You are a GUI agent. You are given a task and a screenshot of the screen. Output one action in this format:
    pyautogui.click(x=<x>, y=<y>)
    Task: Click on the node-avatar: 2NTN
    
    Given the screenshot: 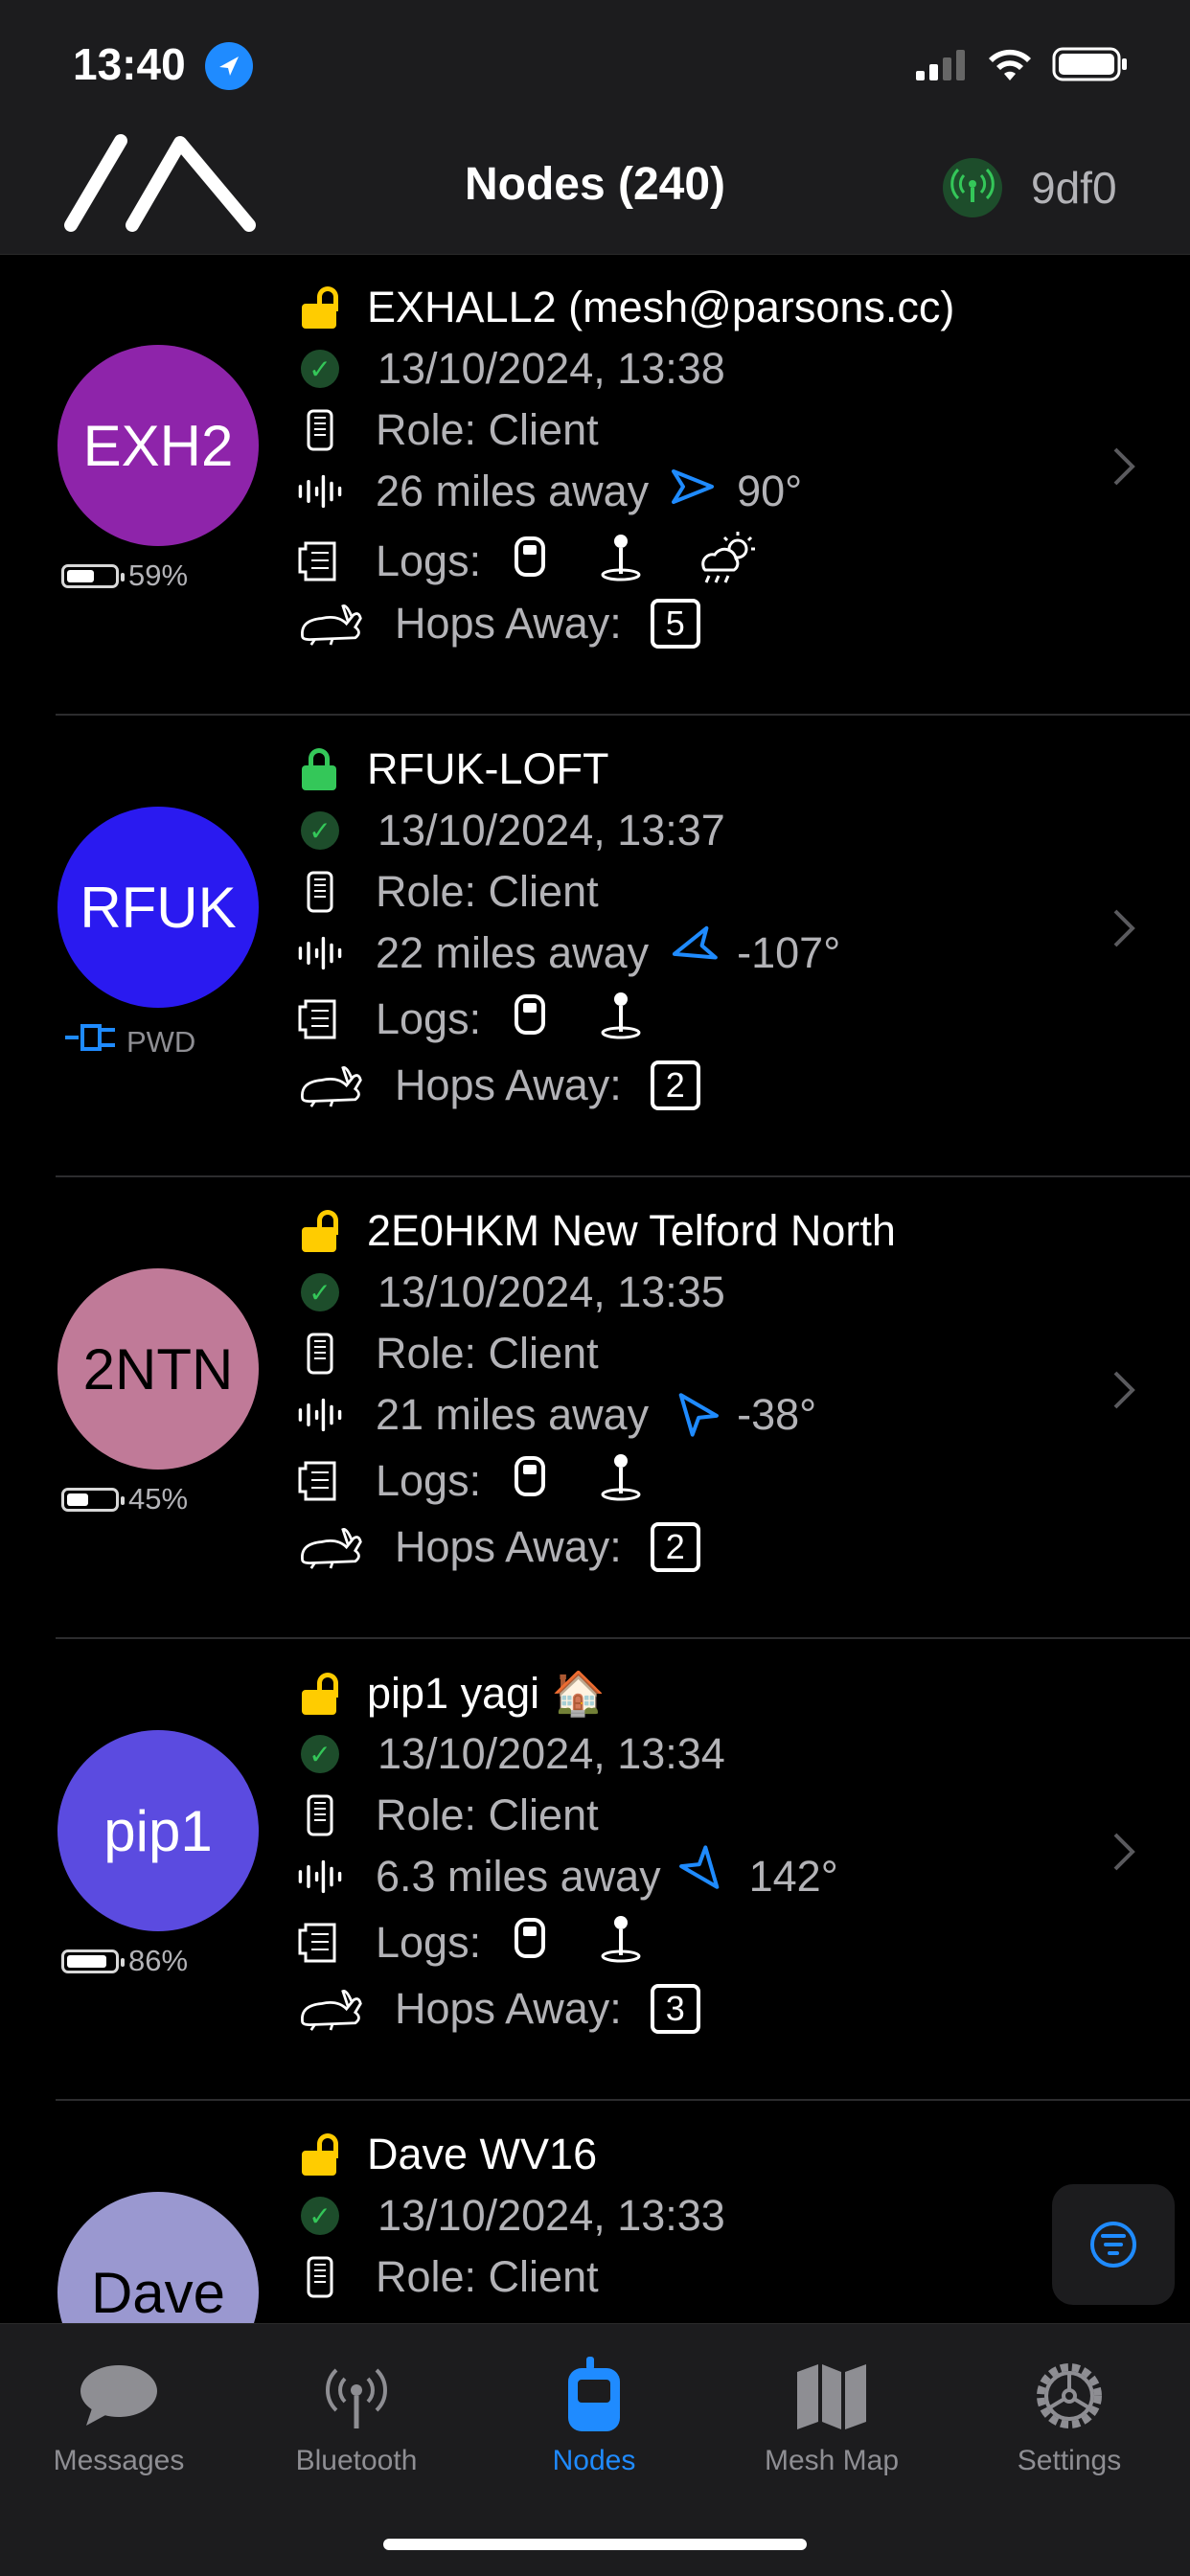 What is the action you would take?
    pyautogui.click(x=158, y=1369)
    